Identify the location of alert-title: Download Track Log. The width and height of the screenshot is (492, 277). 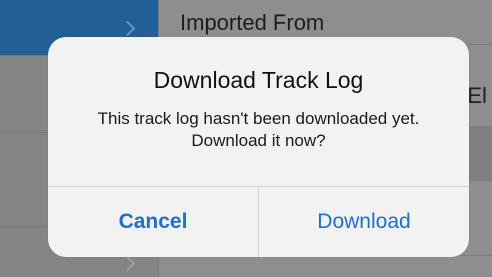
(258, 80).